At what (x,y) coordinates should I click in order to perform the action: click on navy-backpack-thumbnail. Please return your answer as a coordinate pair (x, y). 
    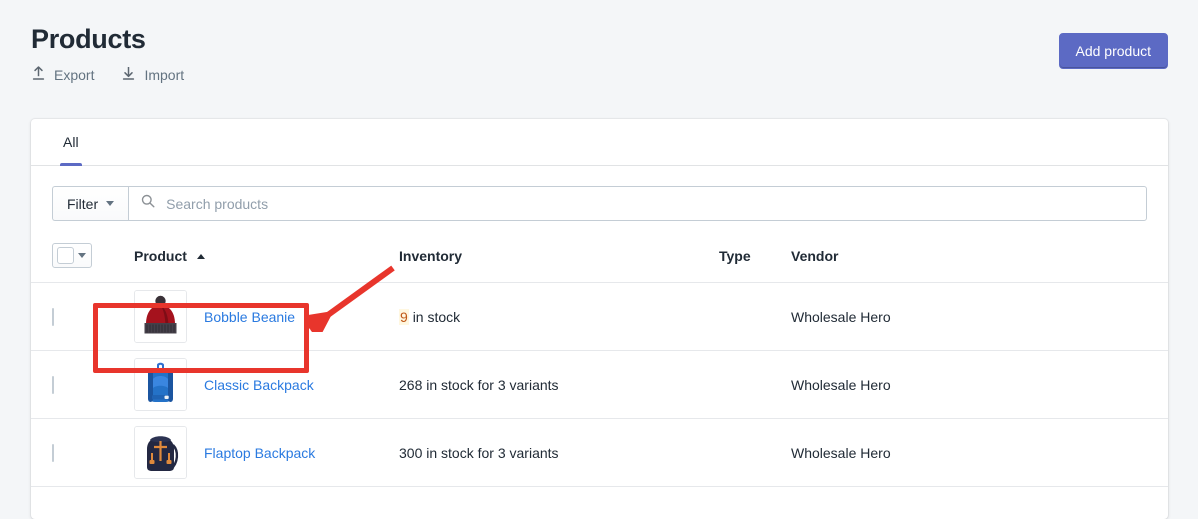
    Looking at the image, I should click on (160, 452).